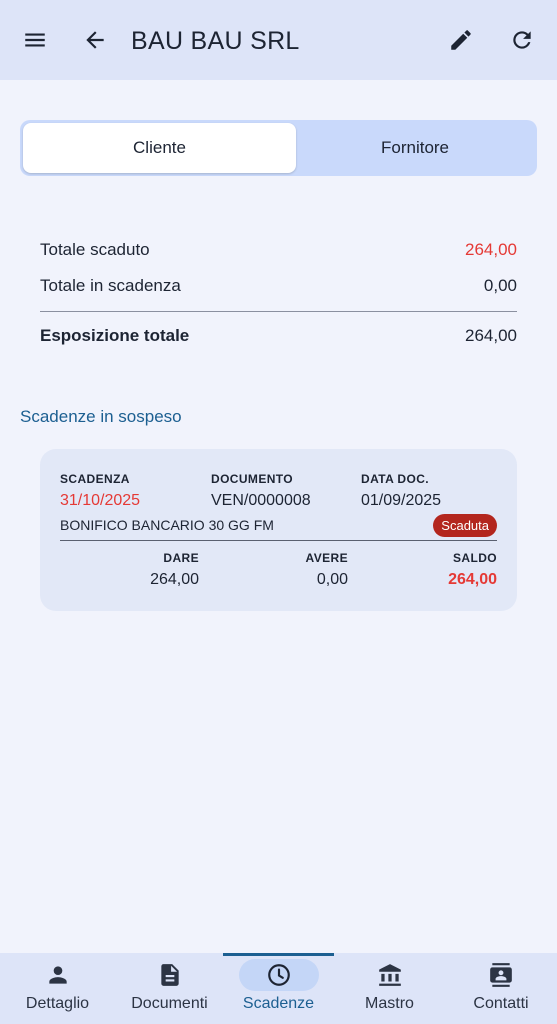 This screenshot has height=1024, width=557. Describe the element at coordinates (170, 975) in the screenshot. I see `document-icon` at that location.